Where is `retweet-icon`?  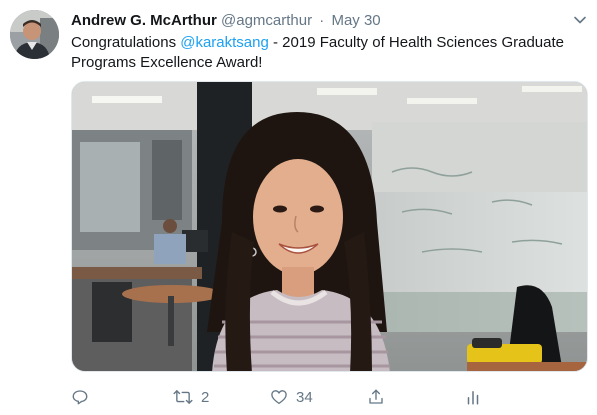
retweet-icon is located at coordinates (183, 397).